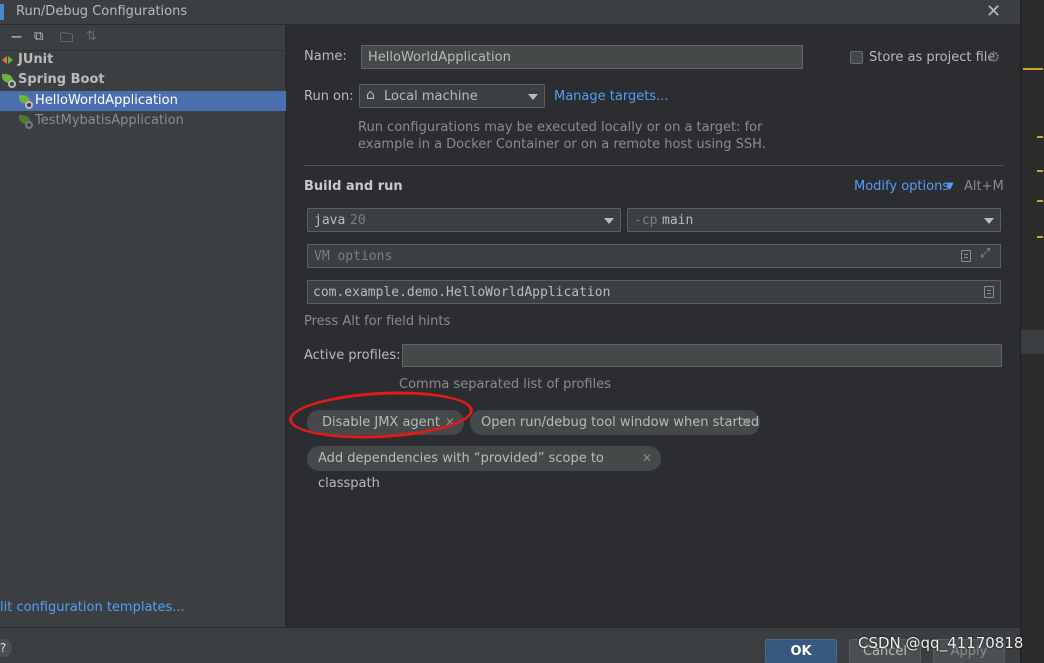 The height and width of the screenshot is (663, 1044). Describe the element at coordinates (353, 186) in the screenshot. I see `build-and-run-title: Build and run` at that location.